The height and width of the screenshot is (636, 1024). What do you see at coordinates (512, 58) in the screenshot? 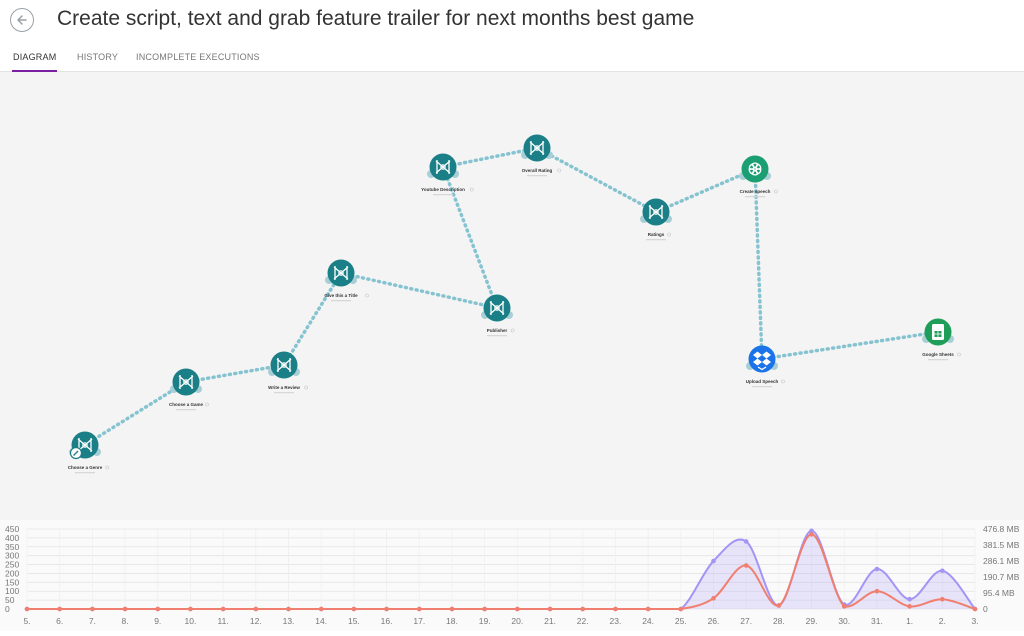
I see `tab-bar: DIAGRAM HISTORY INCOMPLETE EXECUTIONS` at bounding box center [512, 58].